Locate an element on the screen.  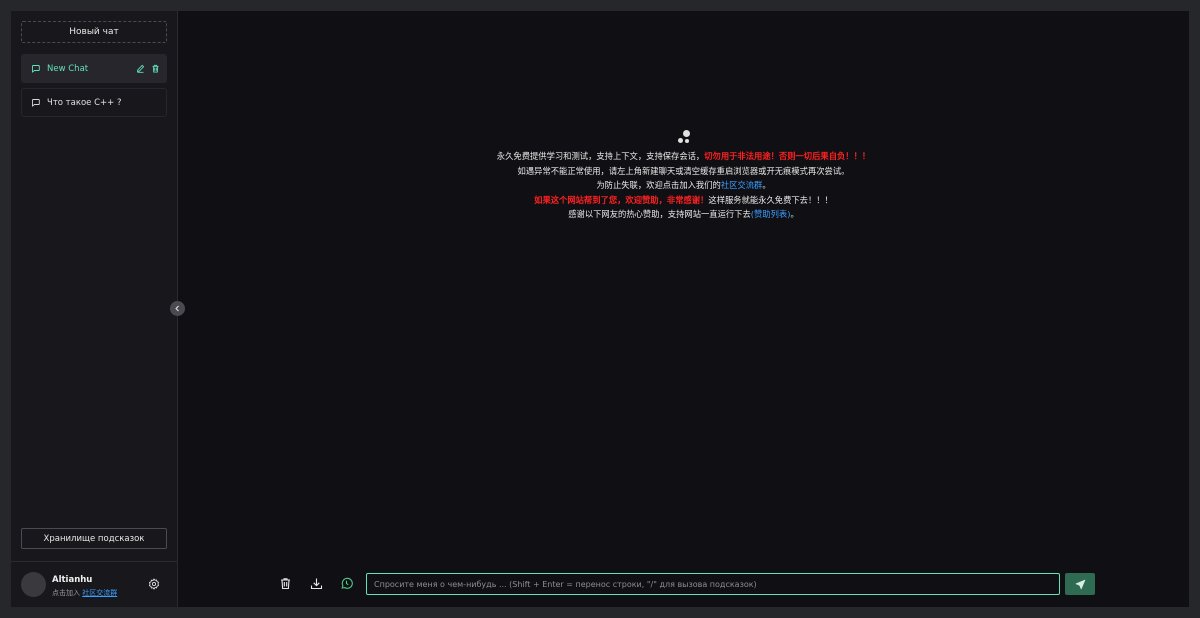
prompt-store-button: Хранилище подсказок is located at coordinates (94, 538).